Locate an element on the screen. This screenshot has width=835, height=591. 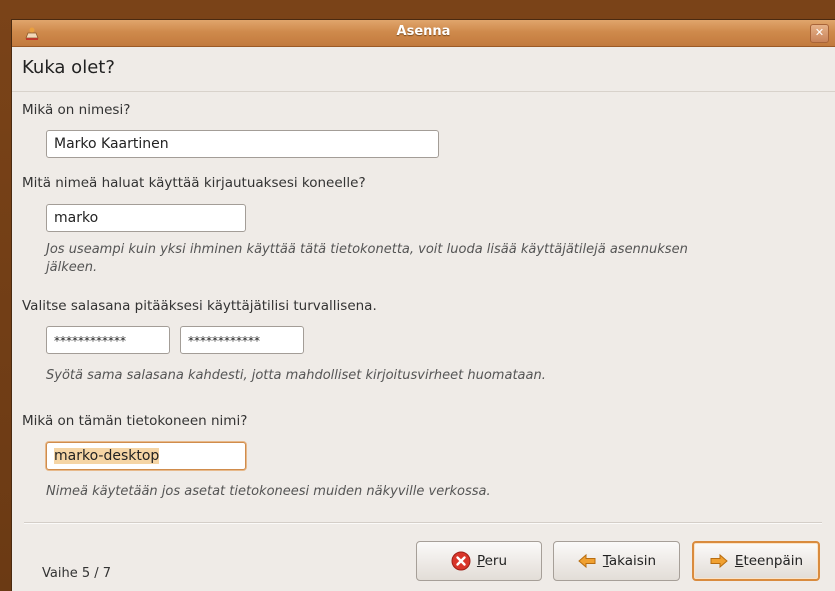
forward-button: Eteenpäin is located at coordinates (756, 561).